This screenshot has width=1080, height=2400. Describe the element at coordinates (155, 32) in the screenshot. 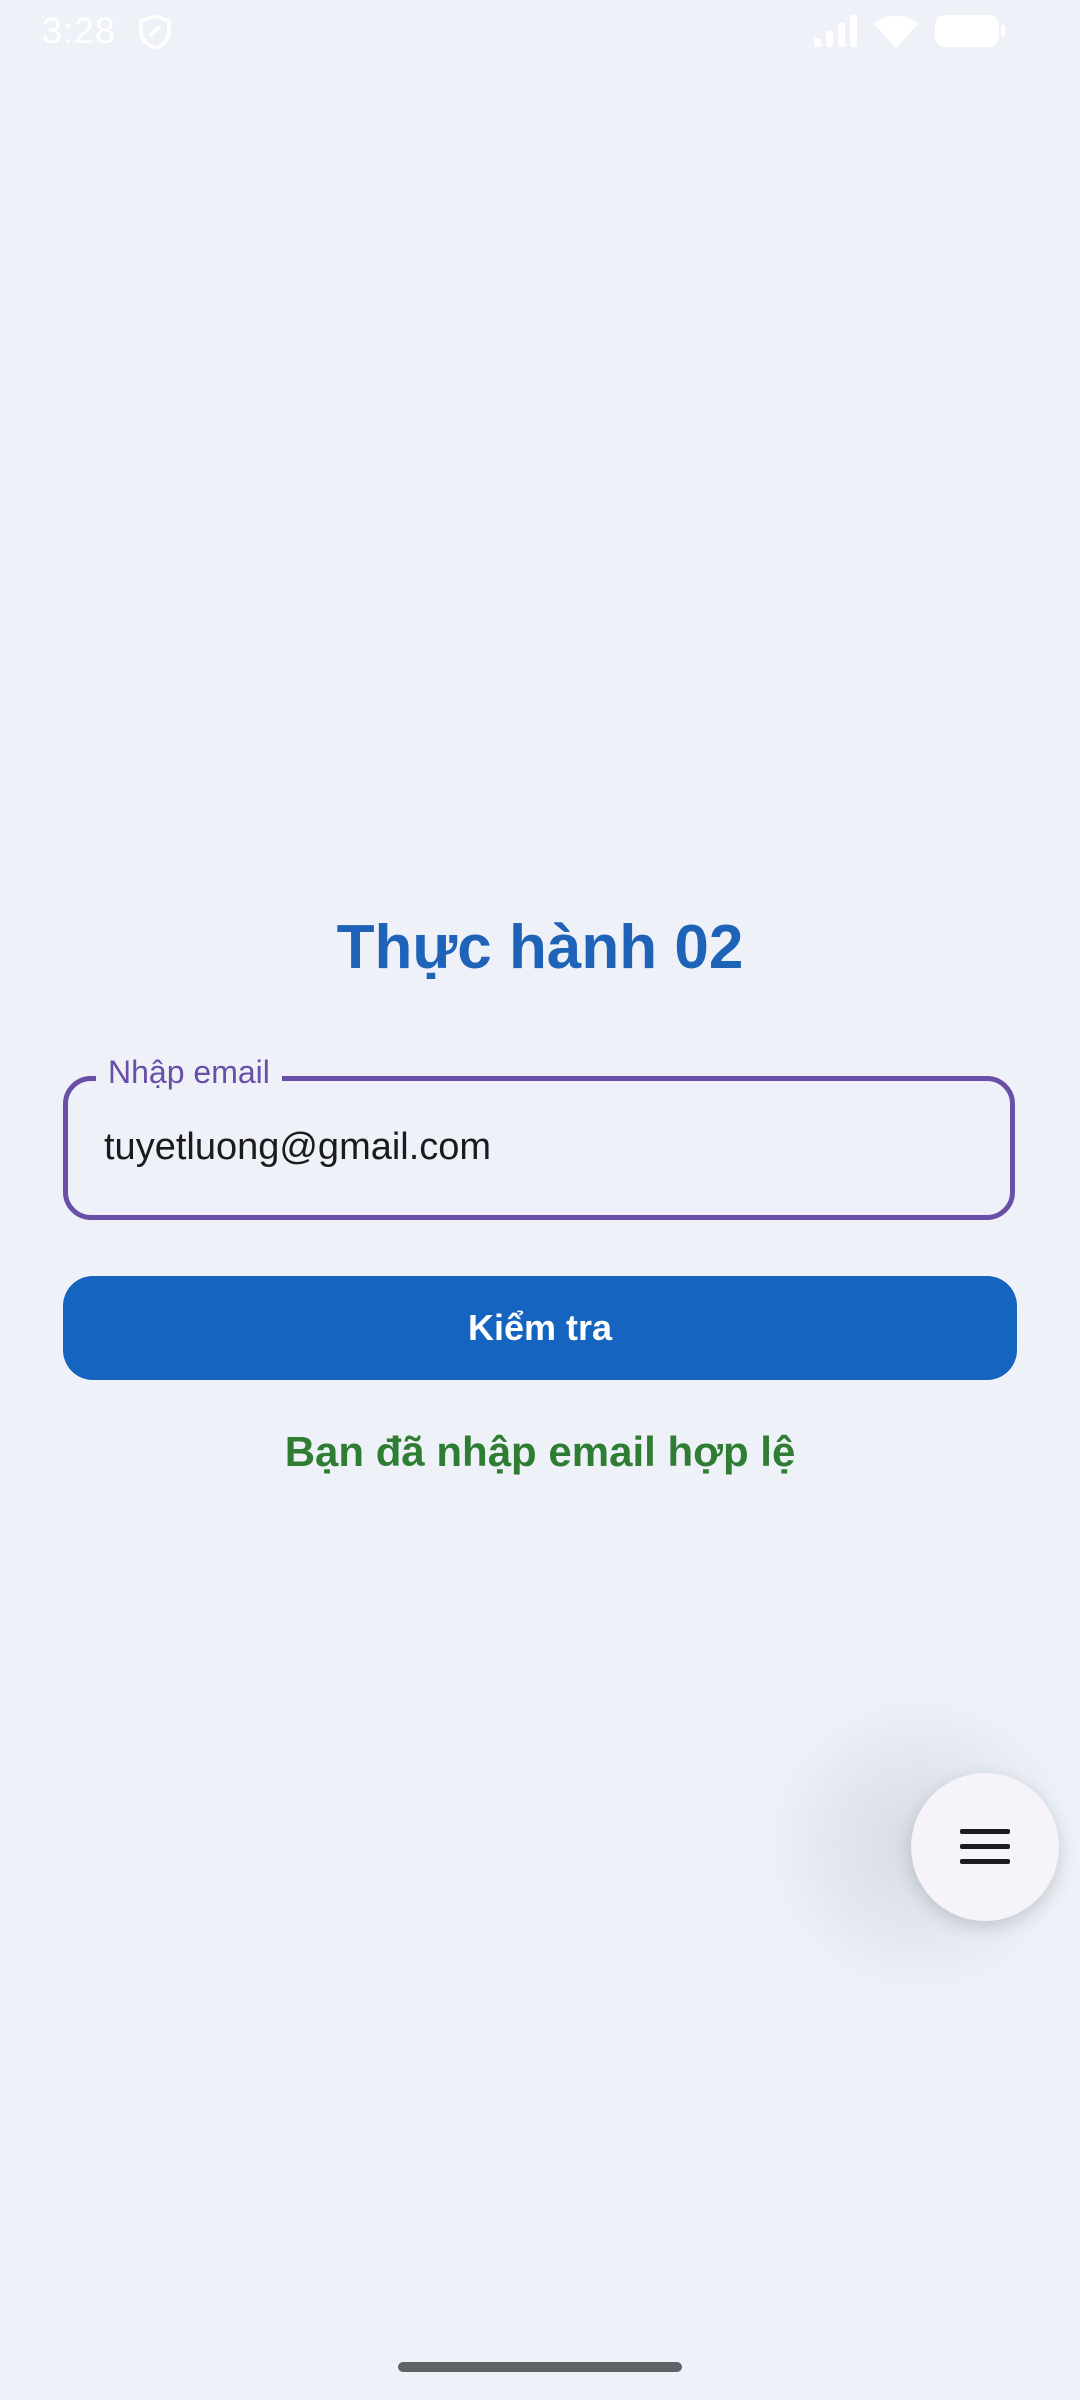

I see `shield-icon` at that location.